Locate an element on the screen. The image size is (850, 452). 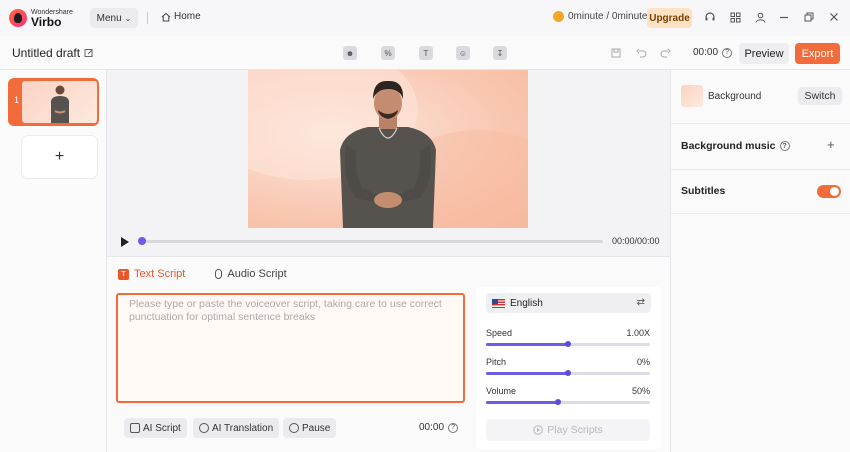
speed-handle is located at coordinates (568, 344).